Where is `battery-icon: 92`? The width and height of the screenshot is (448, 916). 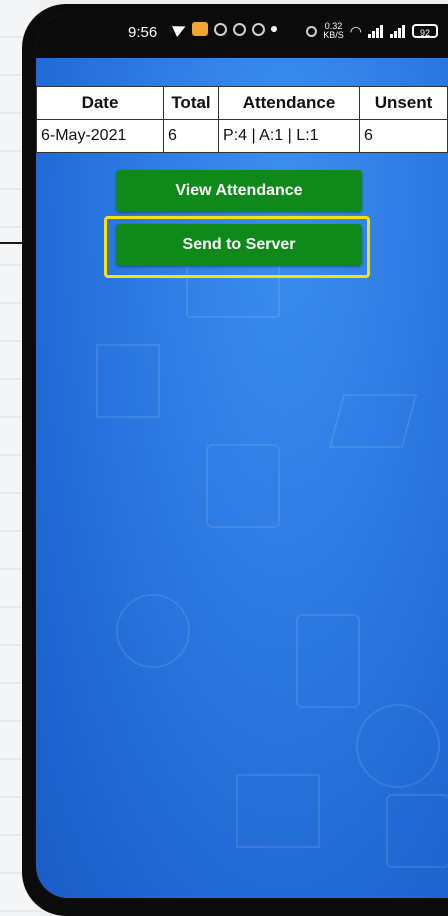
battery-icon: 92 is located at coordinates (425, 31).